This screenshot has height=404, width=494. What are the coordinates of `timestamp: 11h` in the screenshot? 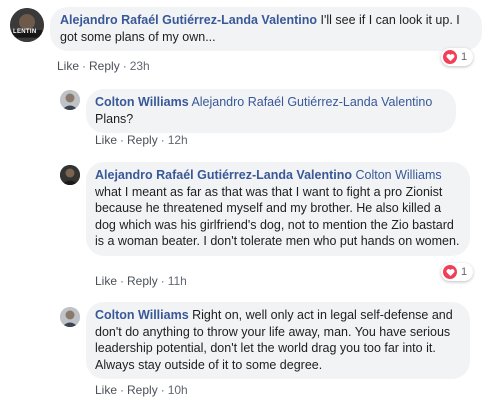 It's located at (177, 281).